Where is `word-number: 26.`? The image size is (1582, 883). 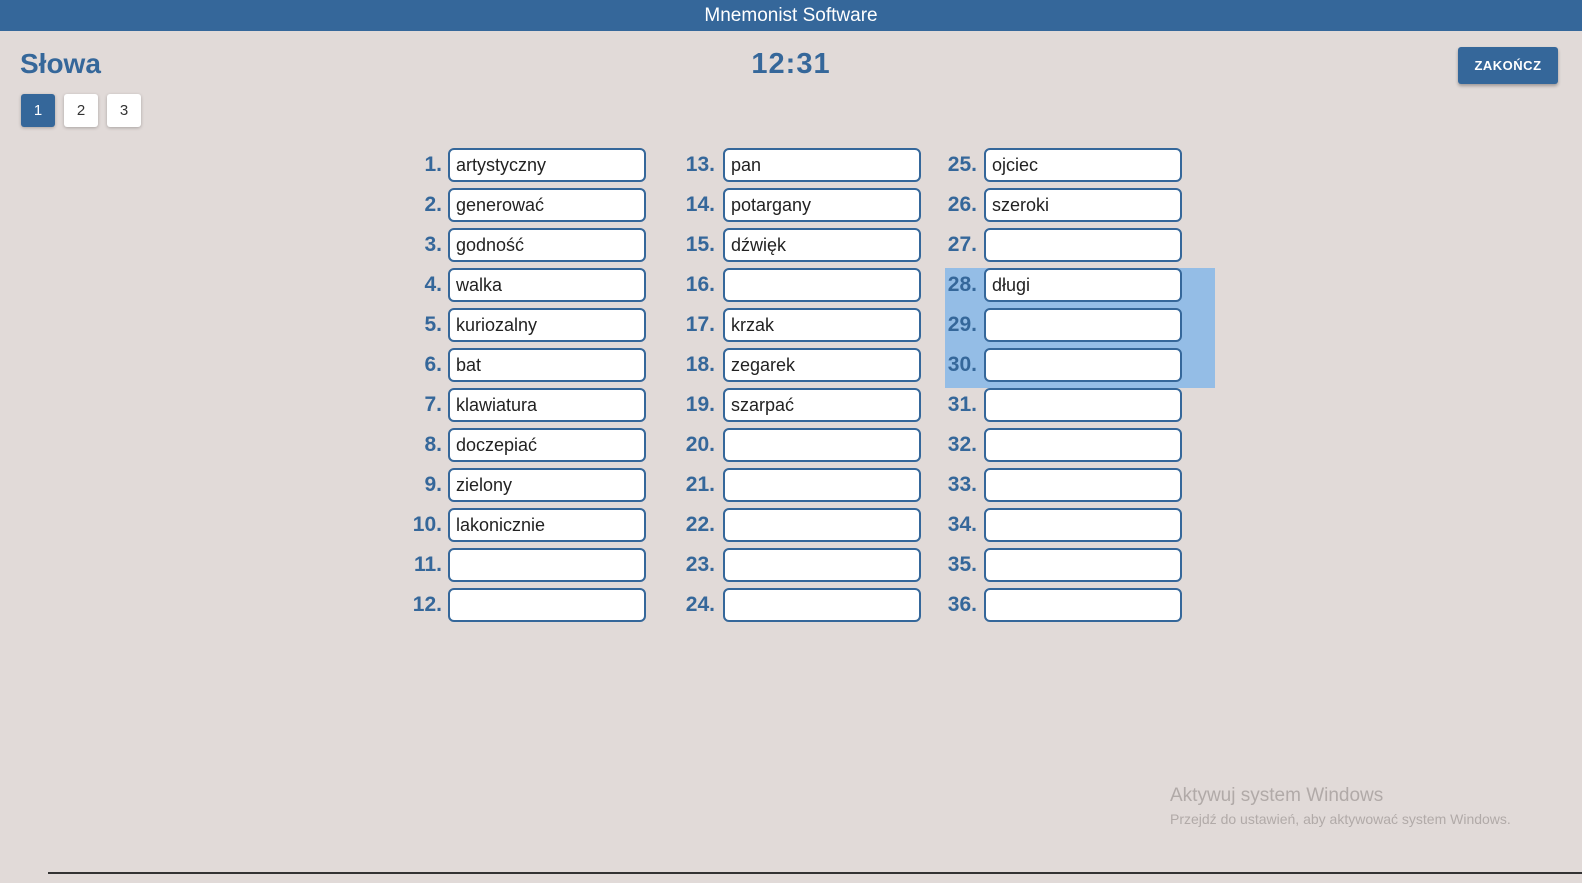 word-number: 26. is located at coordinates (962, 204).